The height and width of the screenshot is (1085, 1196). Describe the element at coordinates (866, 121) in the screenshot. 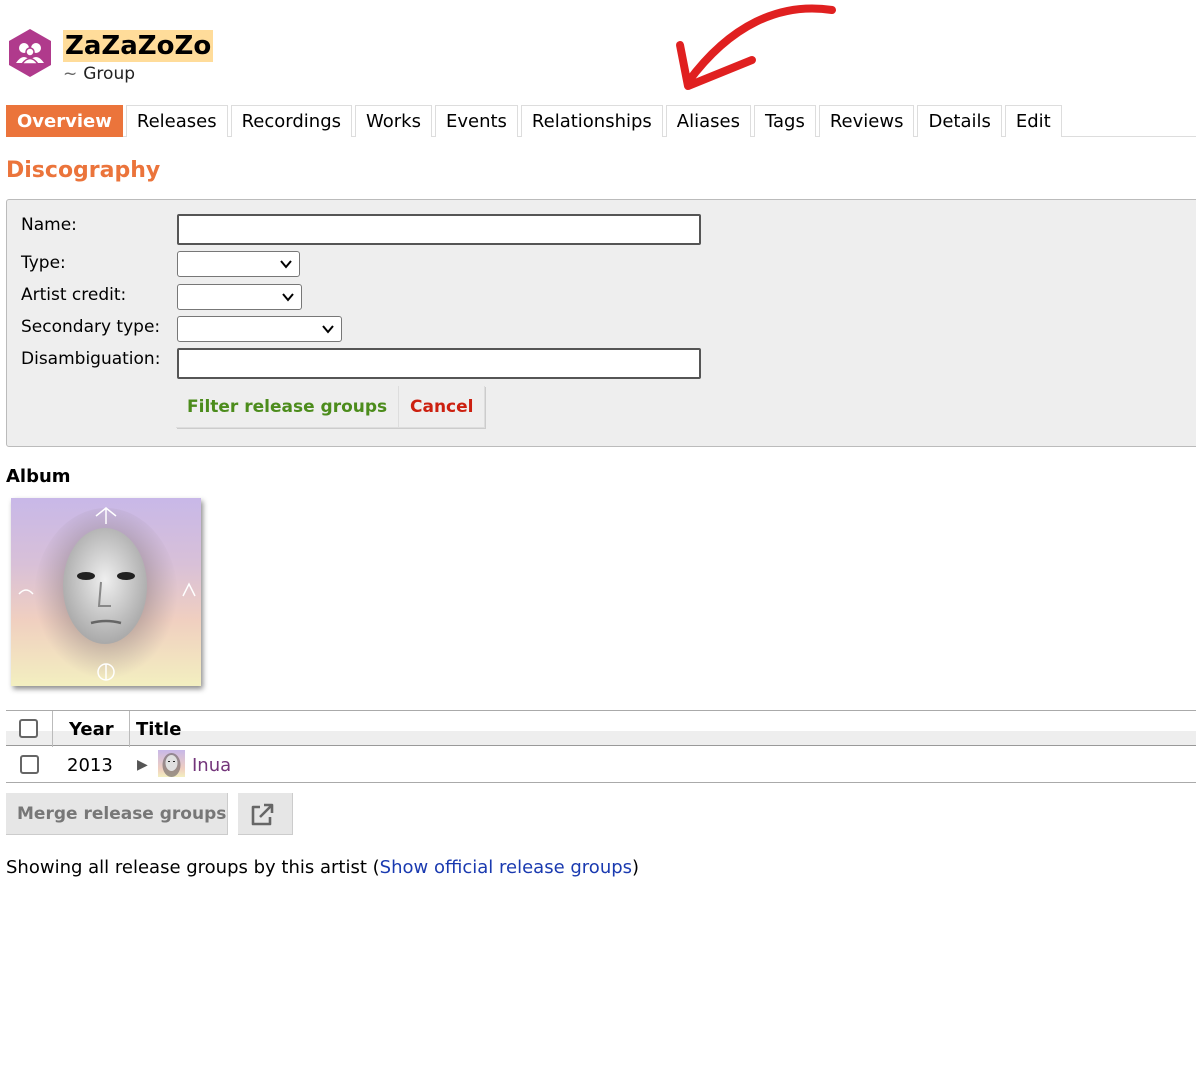

I see `tab-reviews: Reviews` at that location.